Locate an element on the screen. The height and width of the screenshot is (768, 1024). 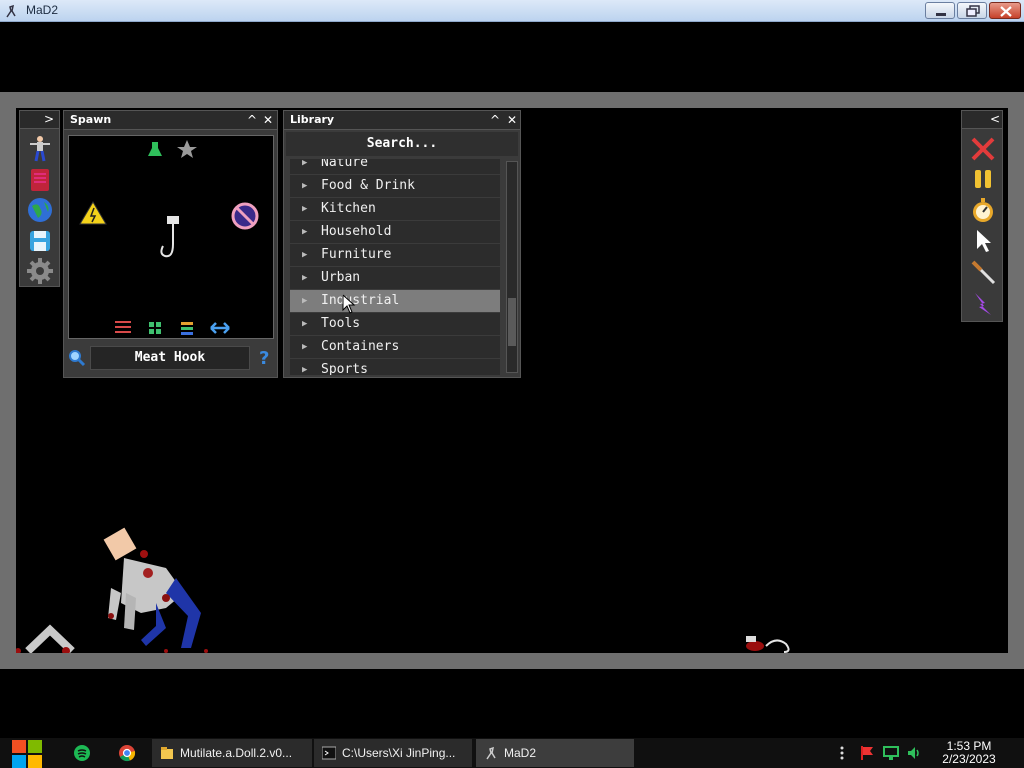
category-label: Industrial is located at coordinates (360, 300).